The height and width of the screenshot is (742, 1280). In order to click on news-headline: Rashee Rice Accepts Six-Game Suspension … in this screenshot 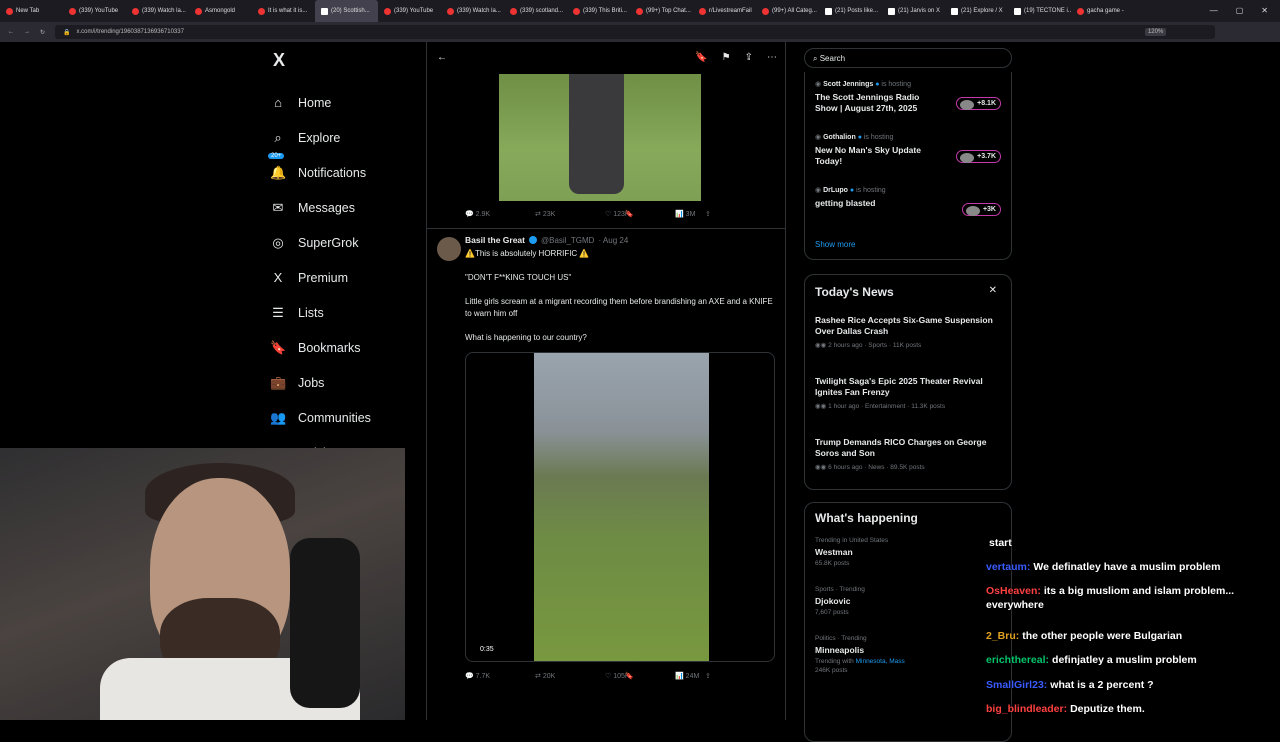, I will do `click(910, 326)`.